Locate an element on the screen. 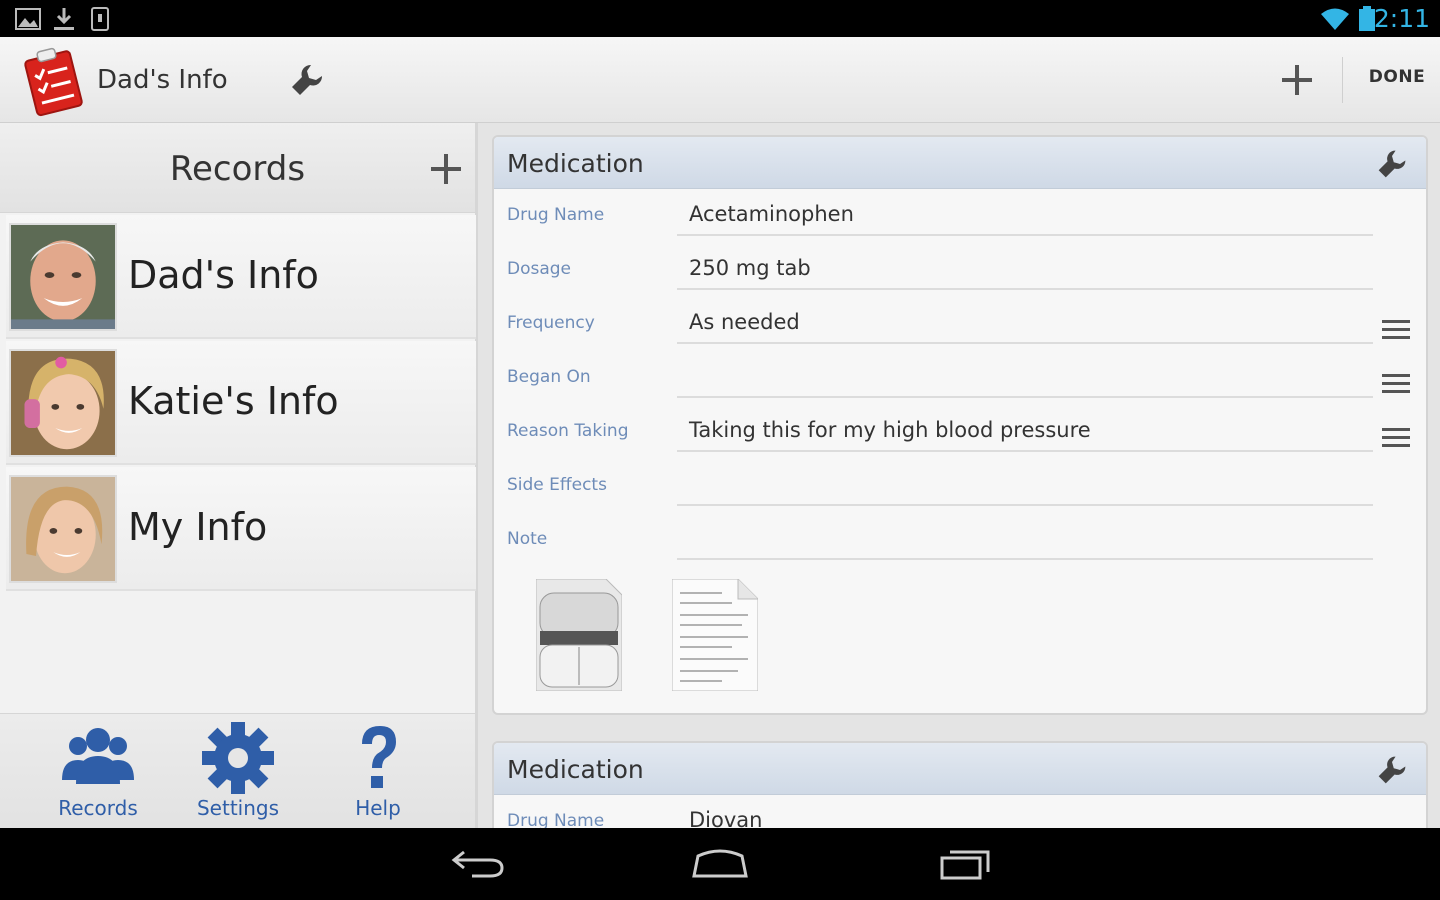 Image resolution: width=1440 pixels, height=900 pixels. people-icon is located at coordinates (98, 756).